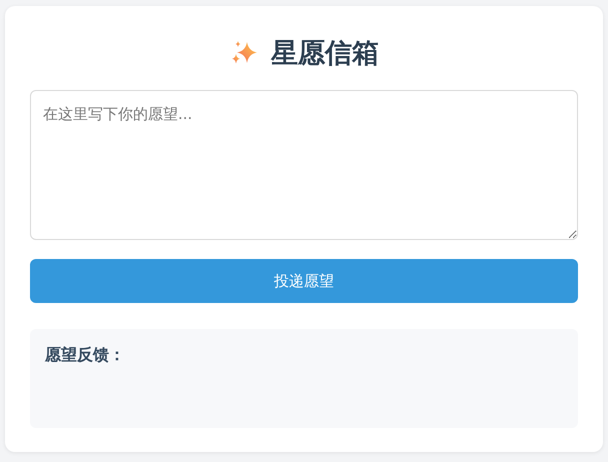  I want to click on feedback-heading: 愿望反馈：, so click(85, 355).